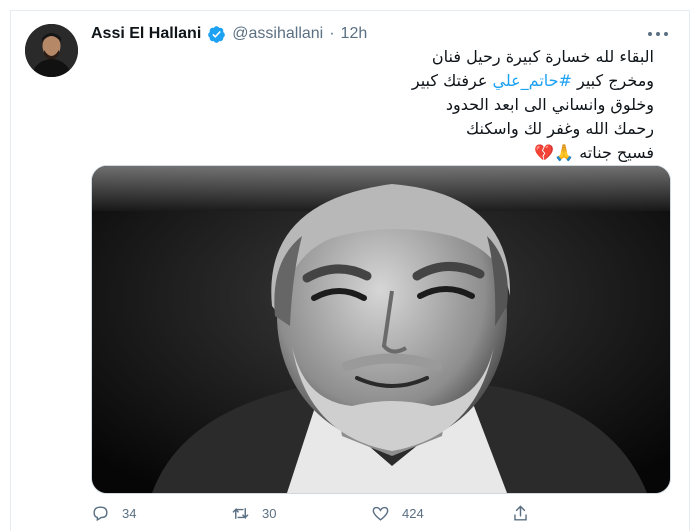  I want to click on share-icon, so click(520, 513).